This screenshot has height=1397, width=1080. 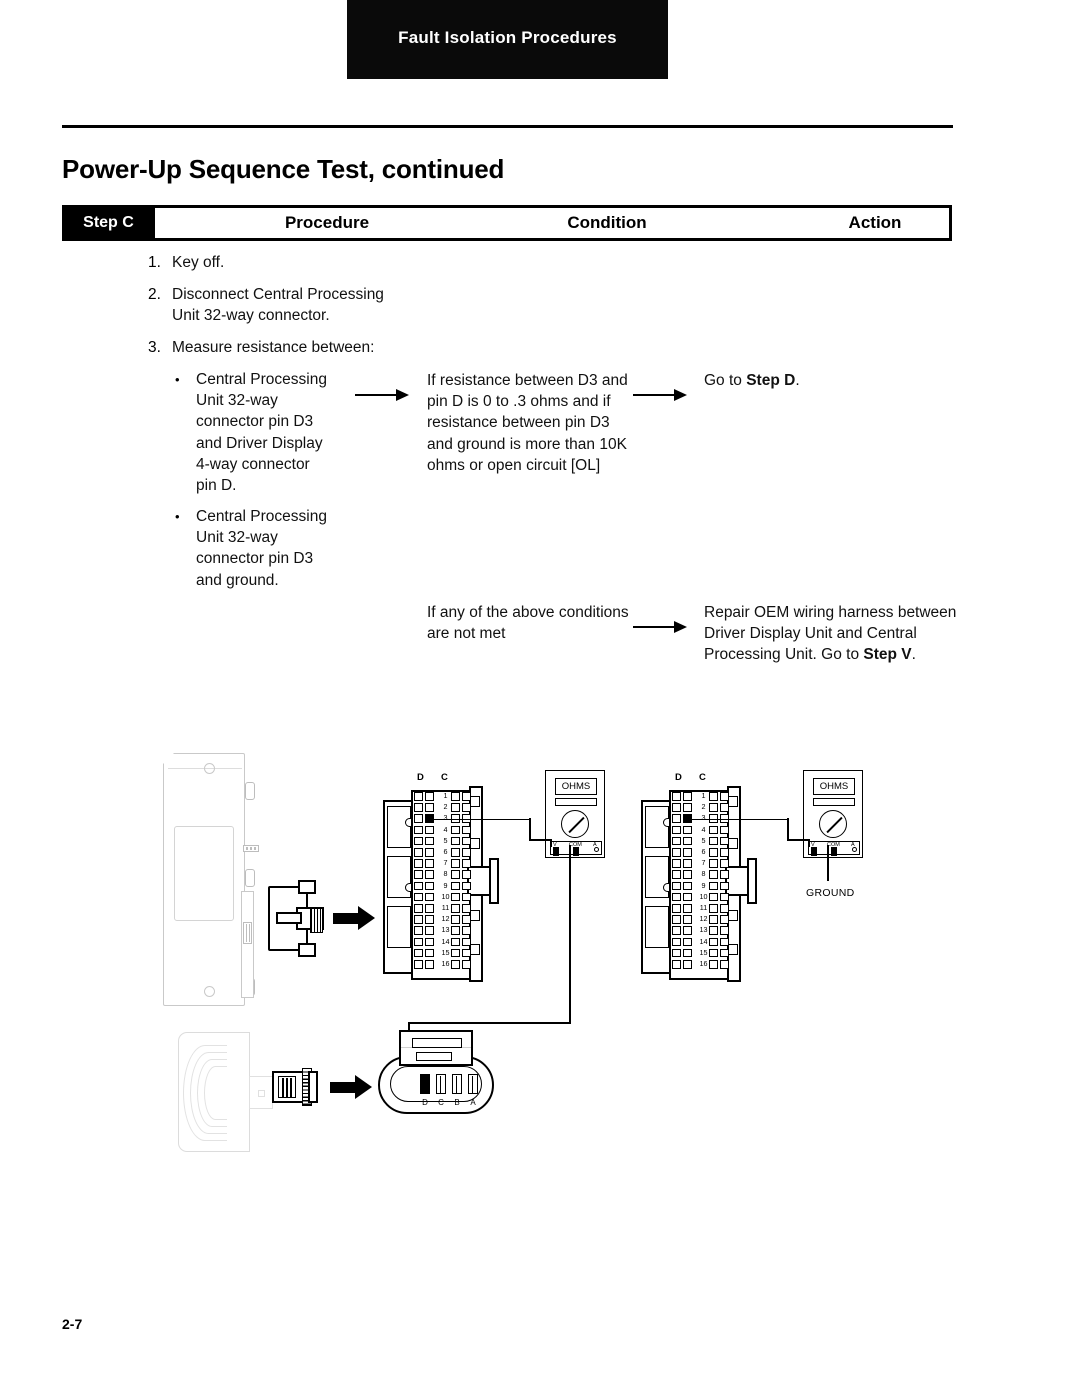 I want to click on pin-cell-d8, so click(x=429, y=874).